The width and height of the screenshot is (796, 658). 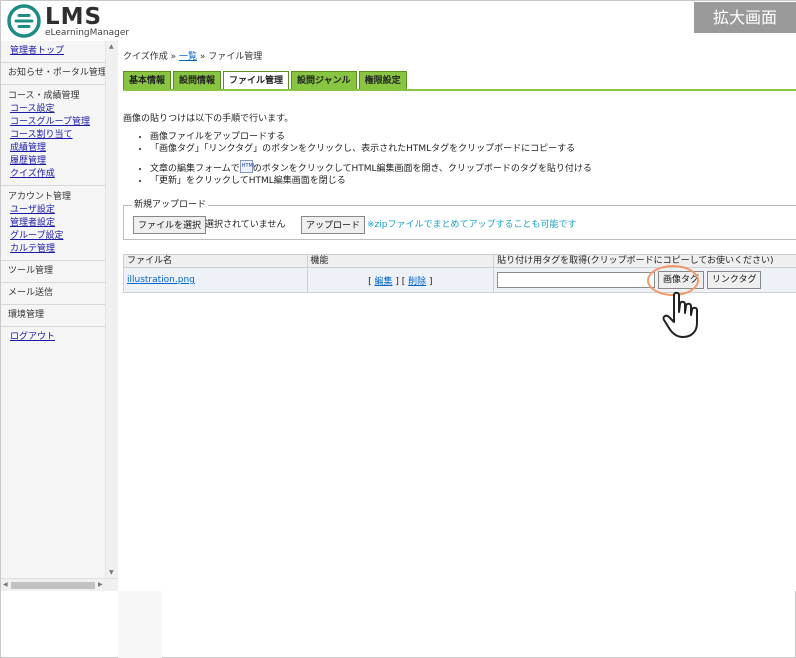 I want to click on tab-basic-info: 基本情報, so click(x=147, y=80).